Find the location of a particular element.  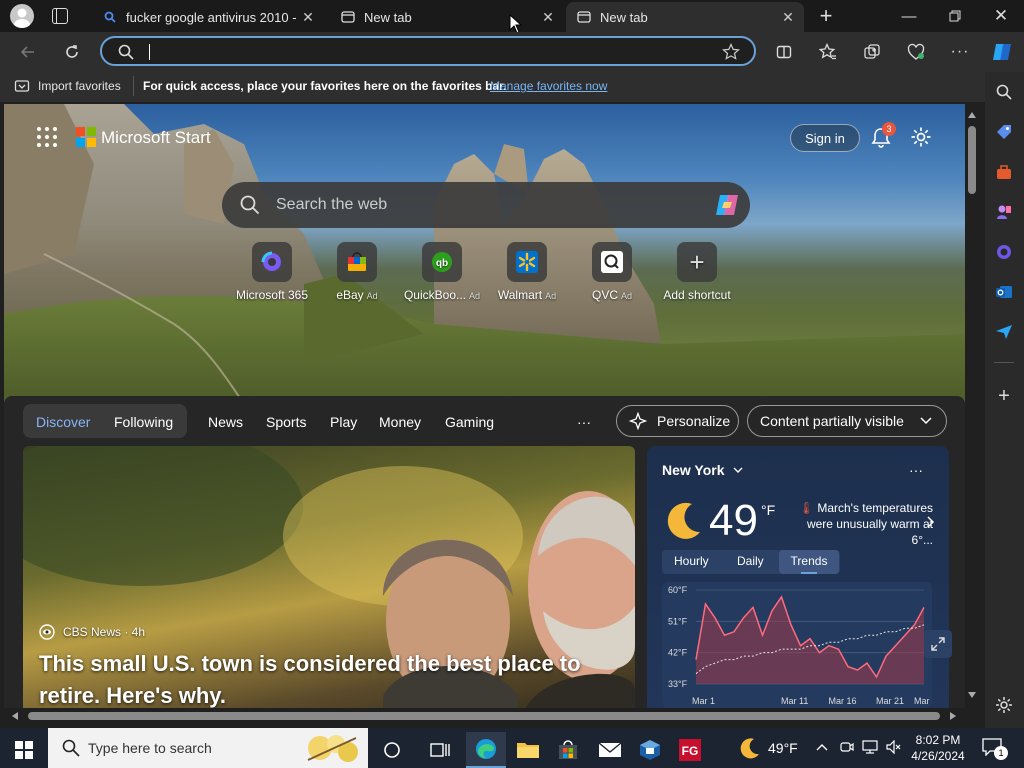

minimize-button: — is located at coordinates (909, 16).